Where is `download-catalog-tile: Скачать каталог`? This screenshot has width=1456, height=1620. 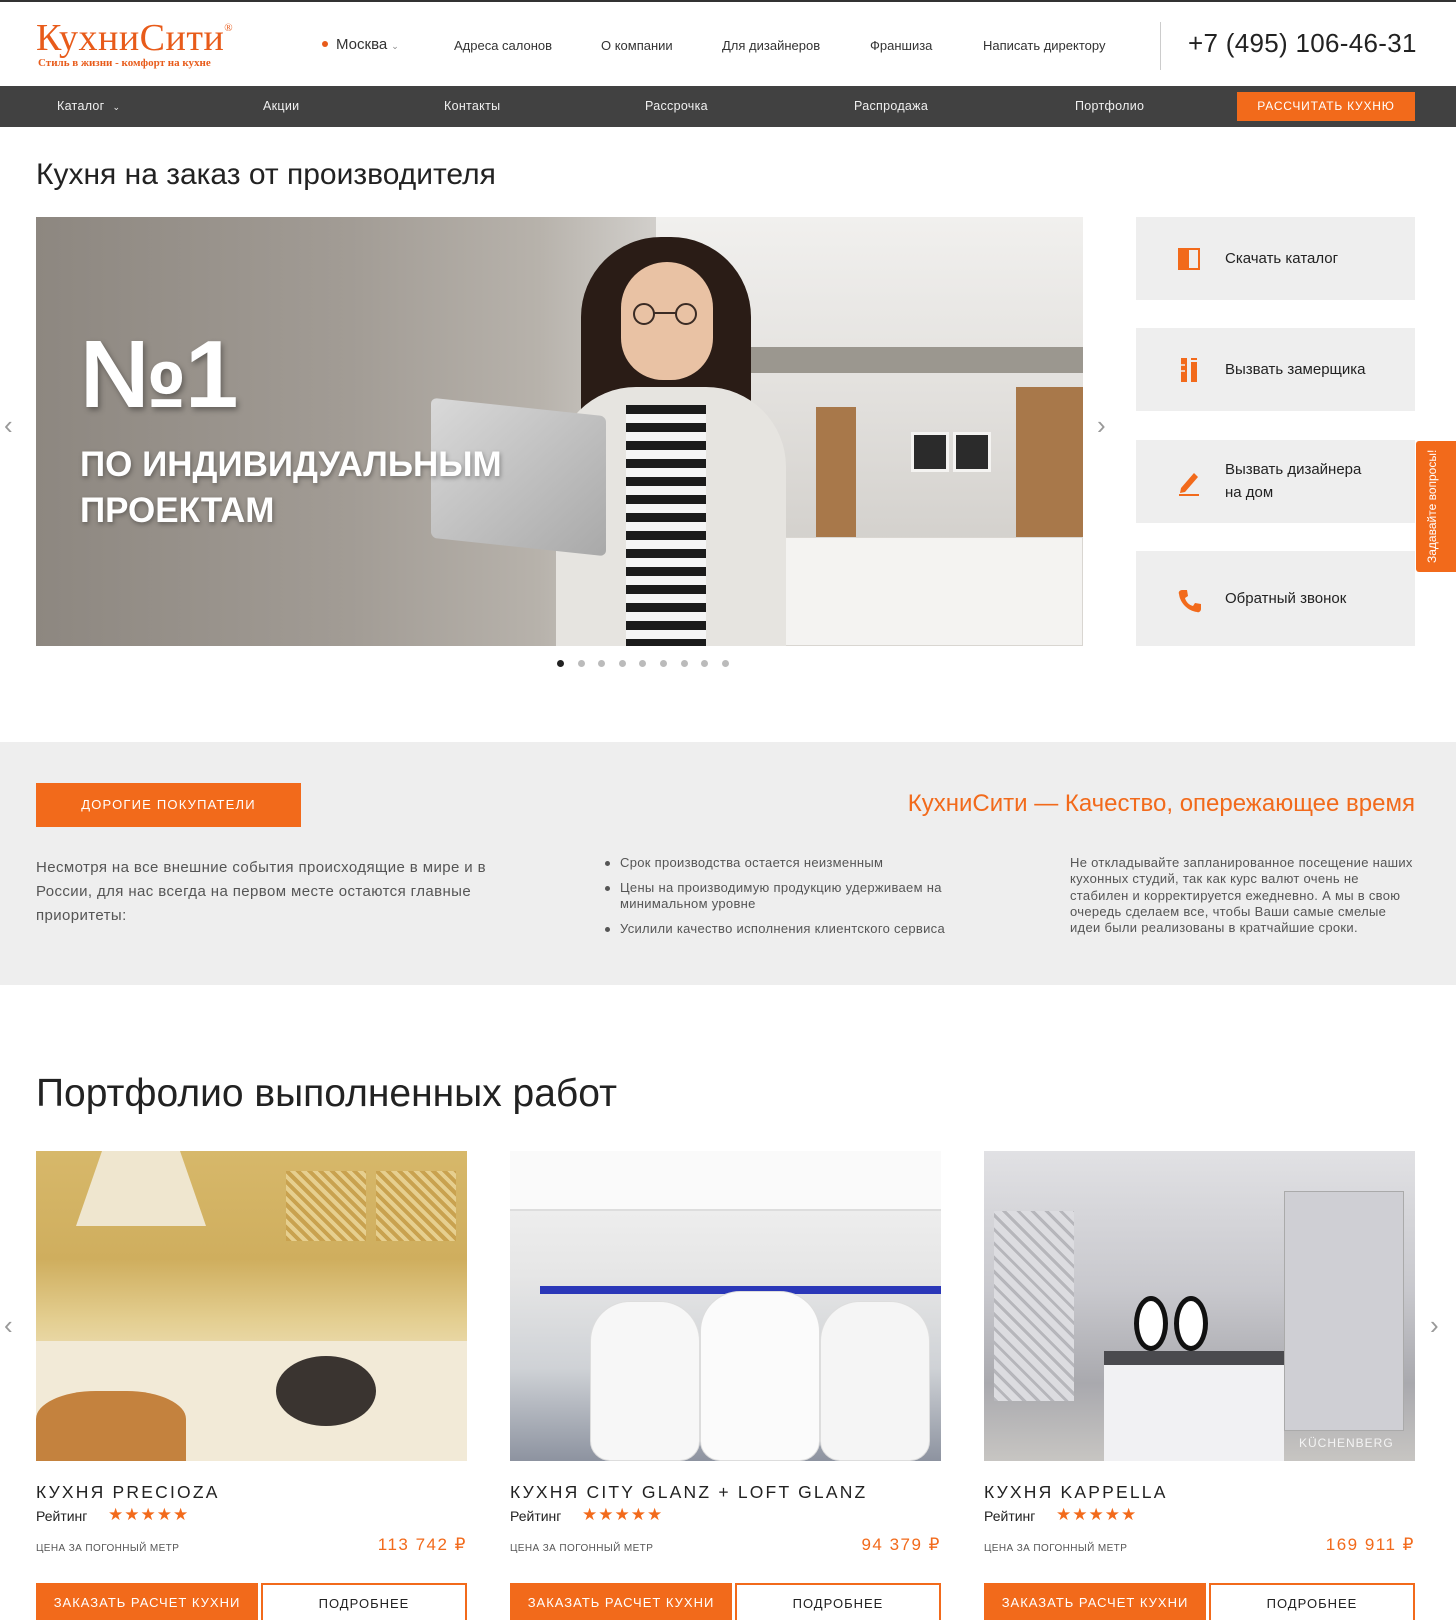
download-catalog-tile: Скачать каталог is located at coordinates (1275, 258).